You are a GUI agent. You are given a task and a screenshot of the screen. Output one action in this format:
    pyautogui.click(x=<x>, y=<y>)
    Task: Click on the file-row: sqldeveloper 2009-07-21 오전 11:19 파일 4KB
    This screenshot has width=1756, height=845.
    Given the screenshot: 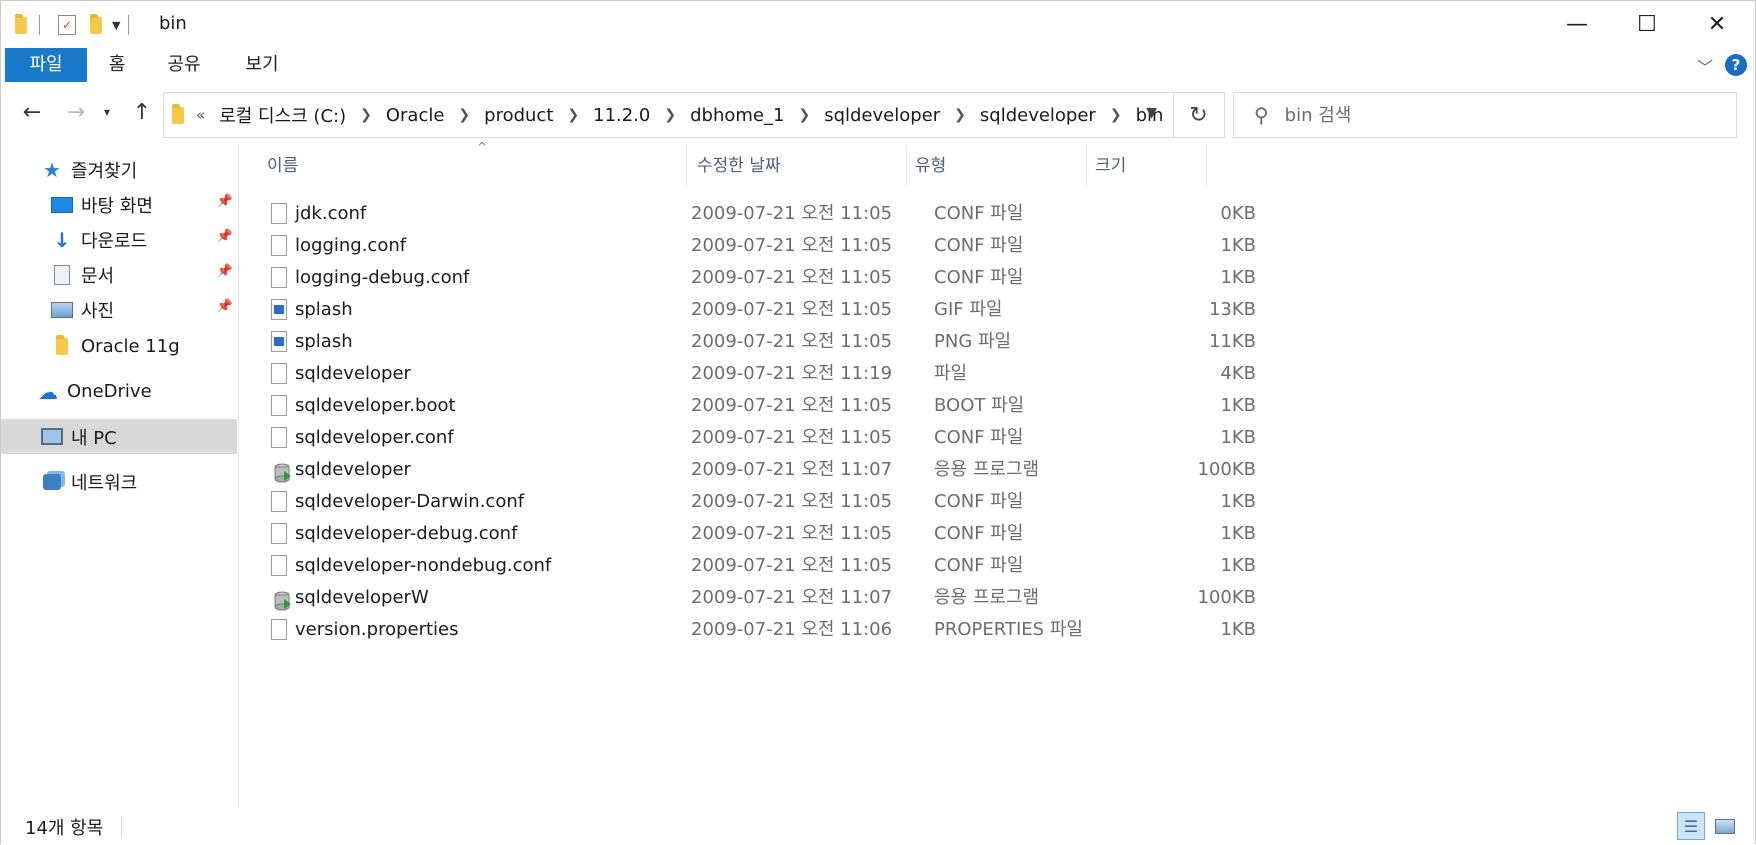 What is the action you would take?
    pyautogui.click(x=894, y=374)
    